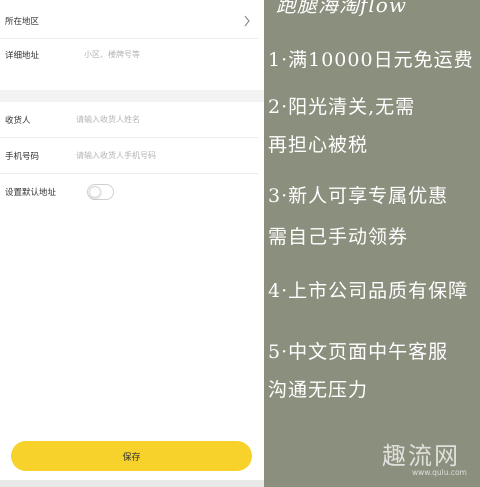 The height and width of the screenshot is (487, 480). What do you see at coordinates (368, 291) in the screenshot?
I see `note-line: 4·上市公司品质有保障` at bounding box center [368, 291].